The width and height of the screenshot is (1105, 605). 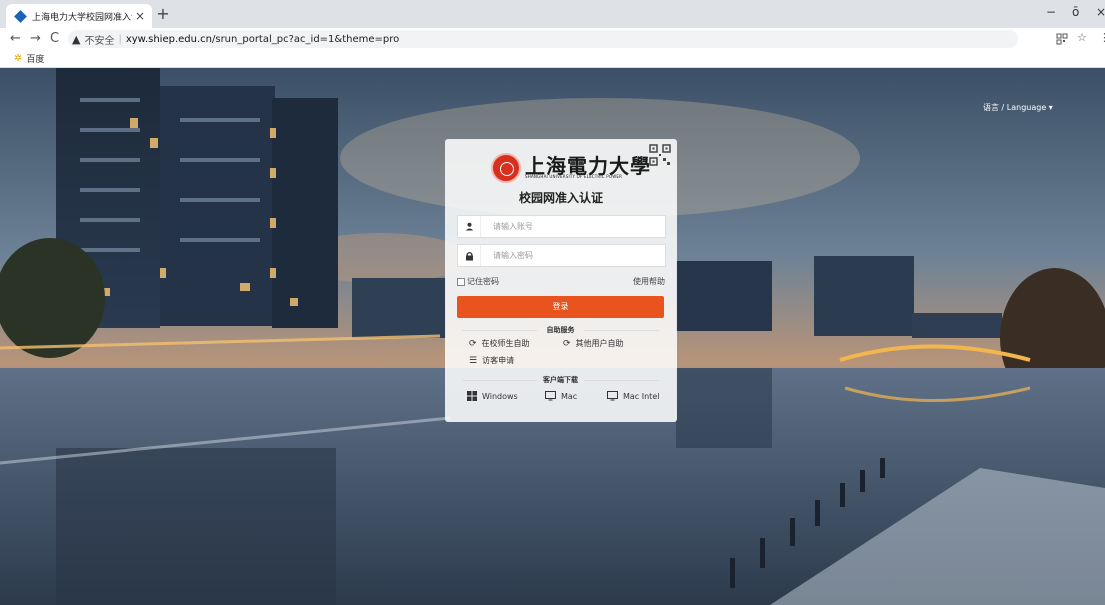 I want to click on close-tab-icon: ×, so click(x=140, y=16).